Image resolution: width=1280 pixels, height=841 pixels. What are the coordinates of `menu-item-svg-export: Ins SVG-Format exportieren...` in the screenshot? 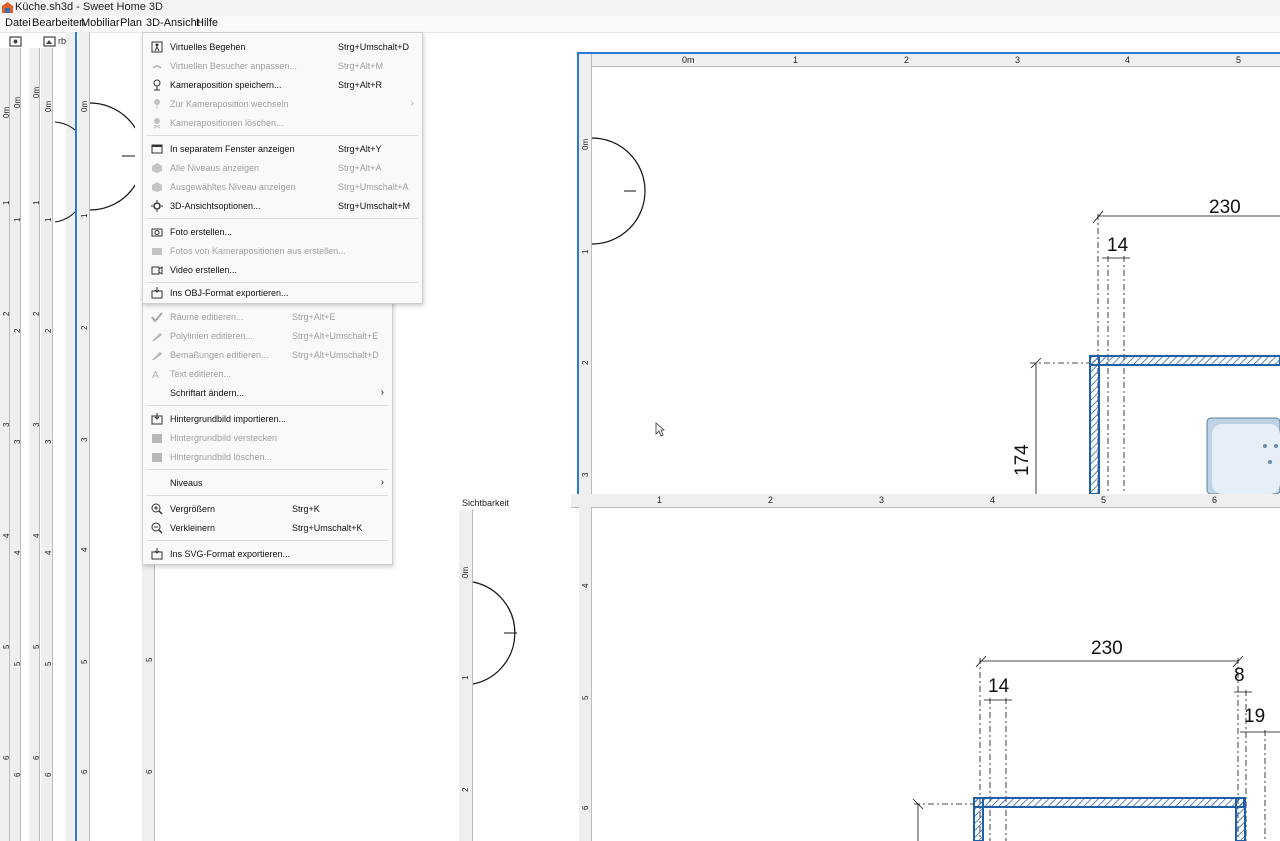 It's located at (267, 555).